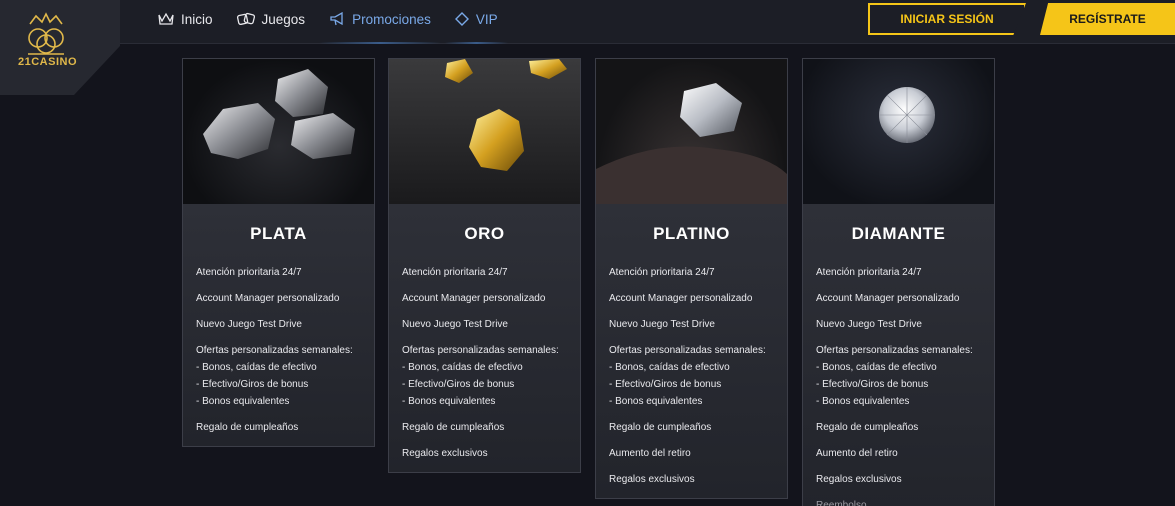 The width and height of the screenshot is (1175, 506). What do you see at coordinates (691, 131) in the screenshot?
I see `platinum-crystal-image` at bounding box center [691, 131].